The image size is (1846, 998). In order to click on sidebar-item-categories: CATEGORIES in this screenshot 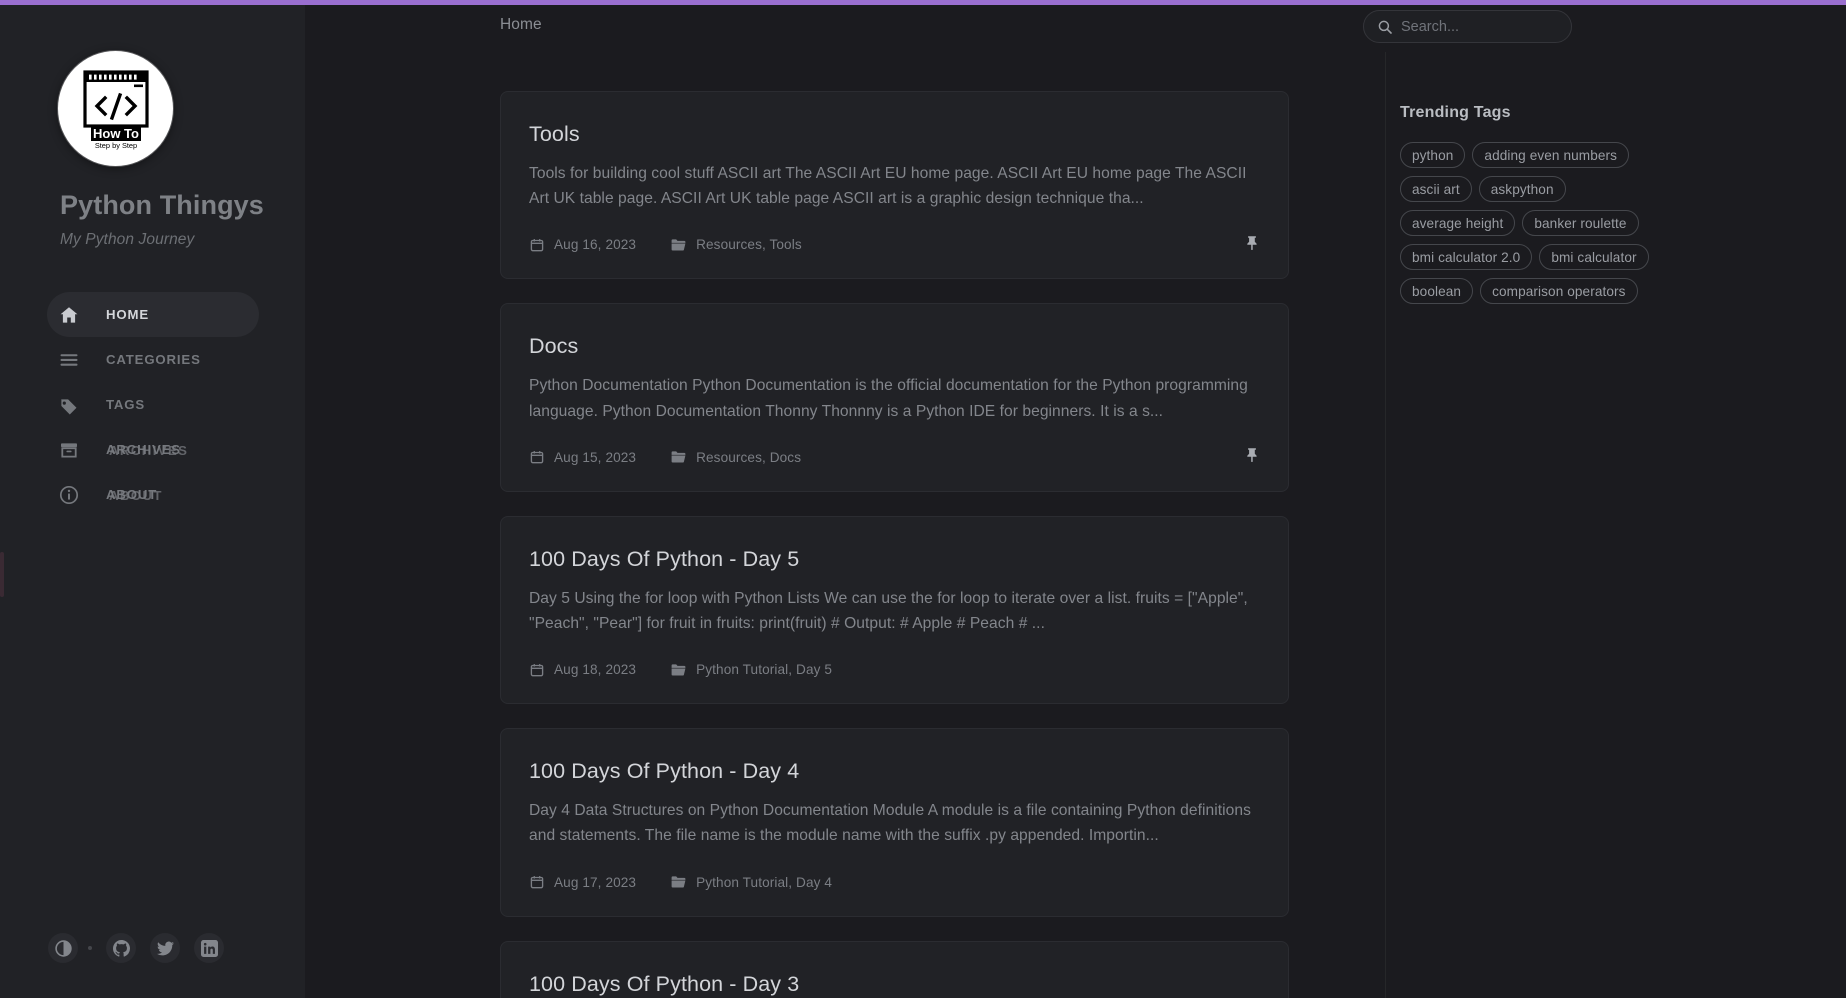, I will do `click(153, 359)`.